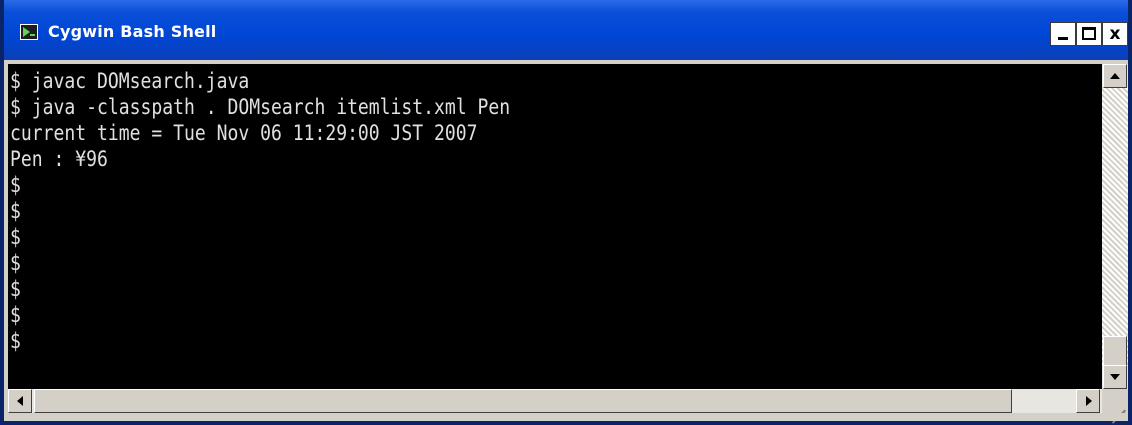  Describe the element at coordinates (1115, 351) in the screenshot. I see `vertical-scroll-thumb` at that location.